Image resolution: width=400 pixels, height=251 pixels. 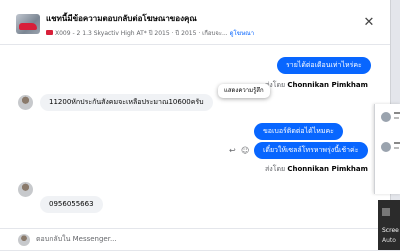 What do you see at coordinates (71, 204) in the screenshot?
I see `incoming-message: 0956055663` at bounding box center [71, 204].